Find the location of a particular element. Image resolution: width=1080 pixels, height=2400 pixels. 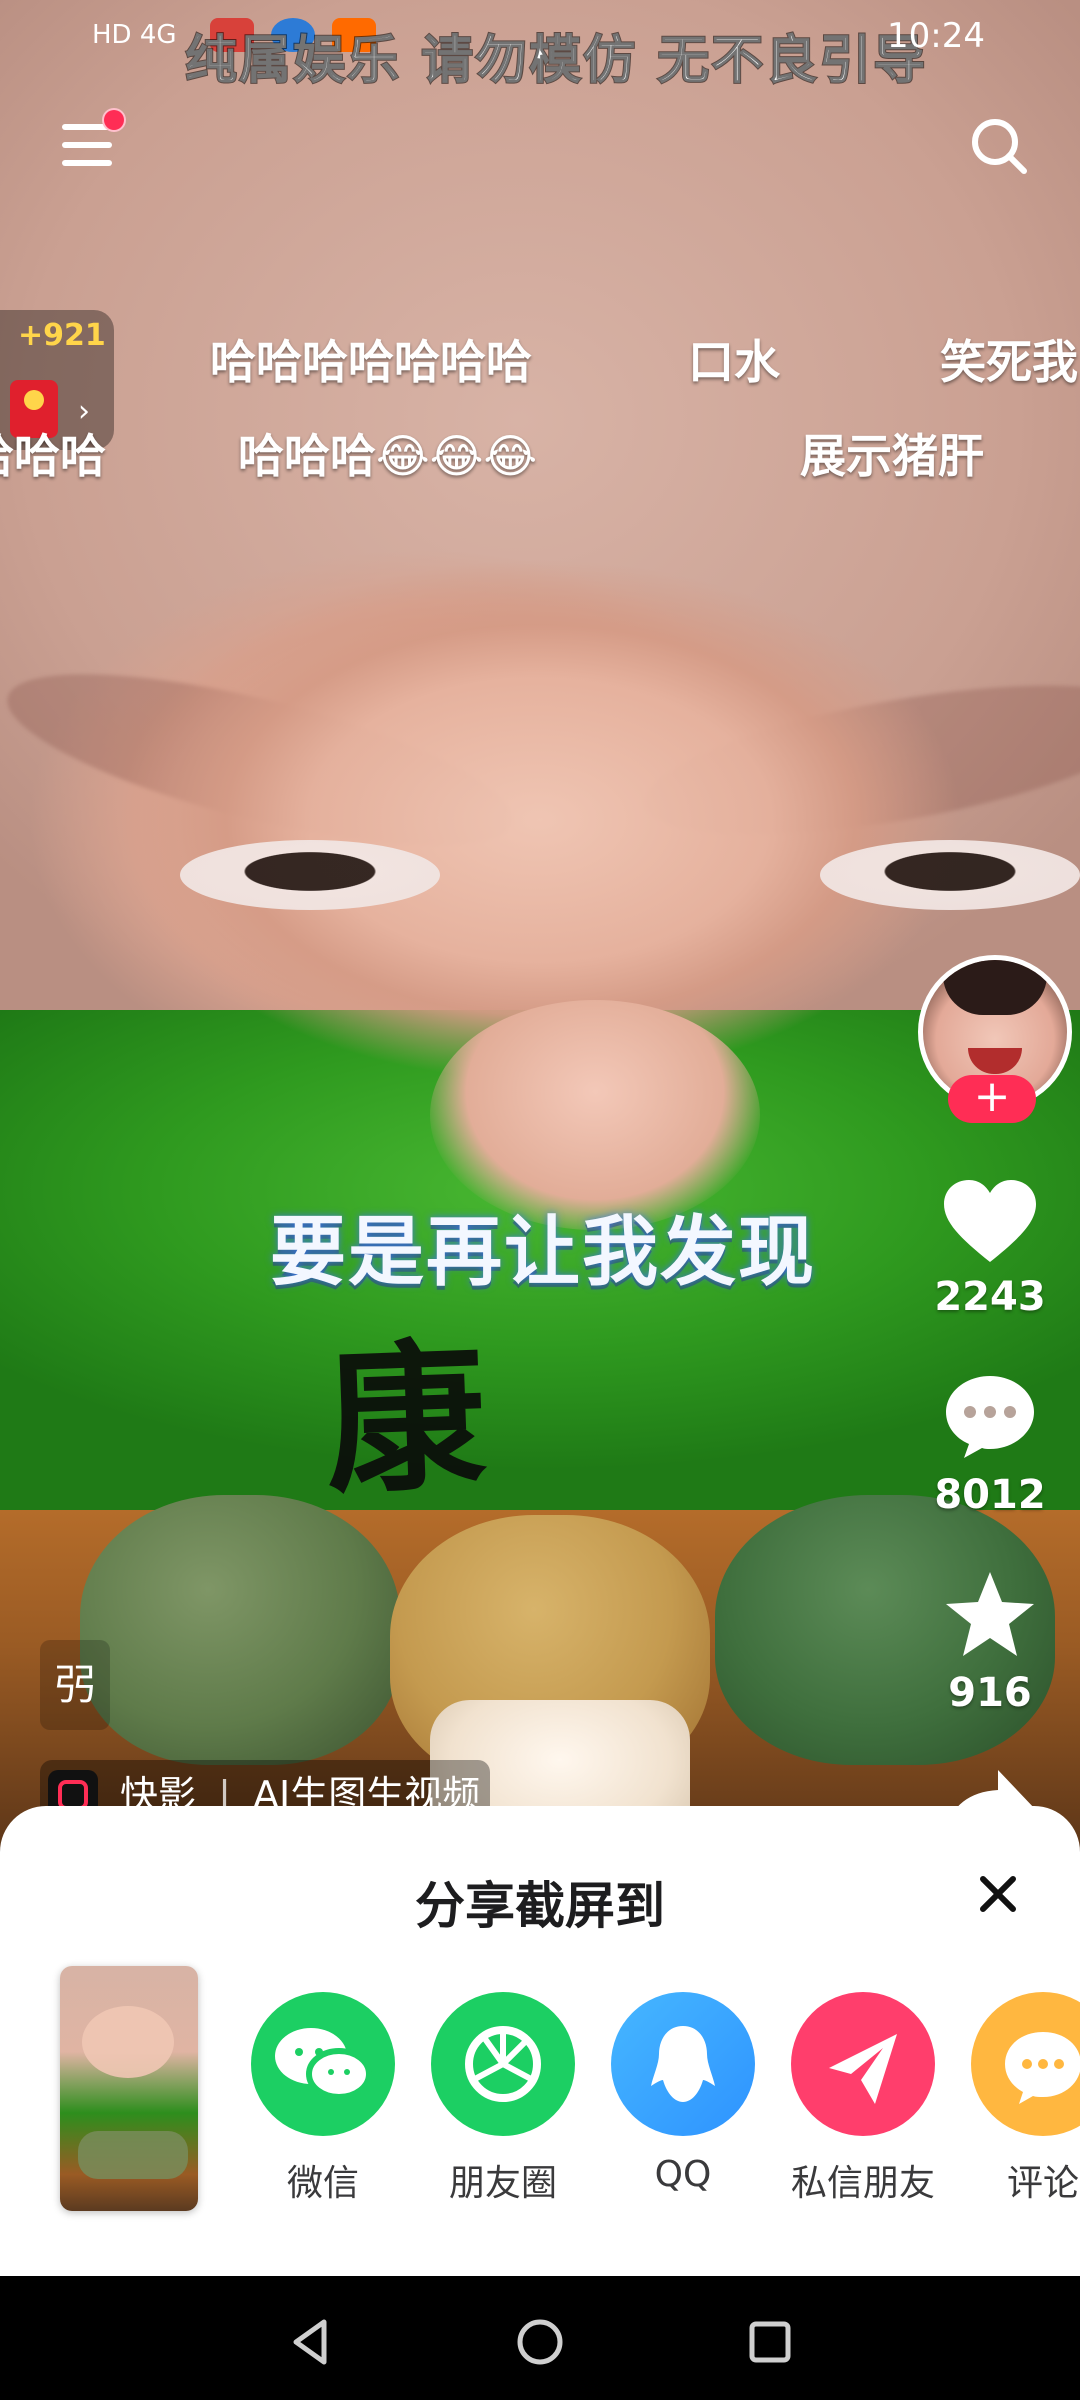

comment-button: 8012 is located at coordinates (990, 1445).